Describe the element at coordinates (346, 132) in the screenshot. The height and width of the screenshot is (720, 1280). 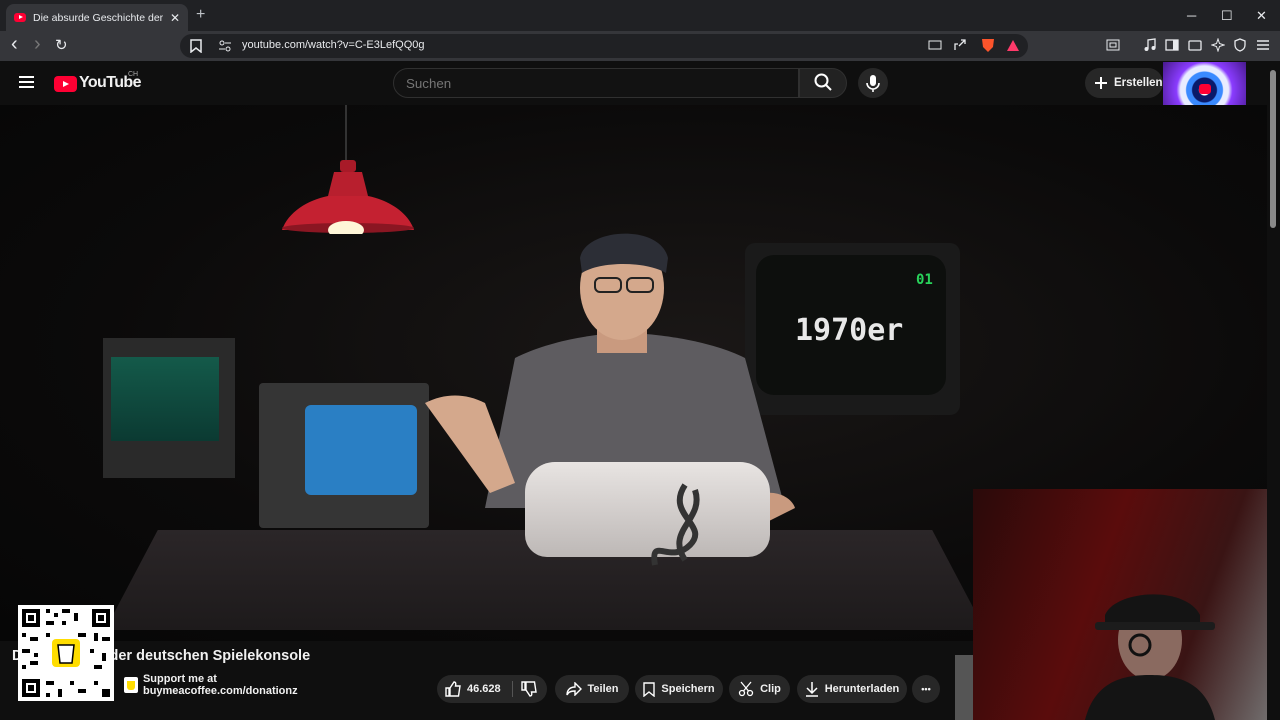
I see `lamp-cord` at that location.